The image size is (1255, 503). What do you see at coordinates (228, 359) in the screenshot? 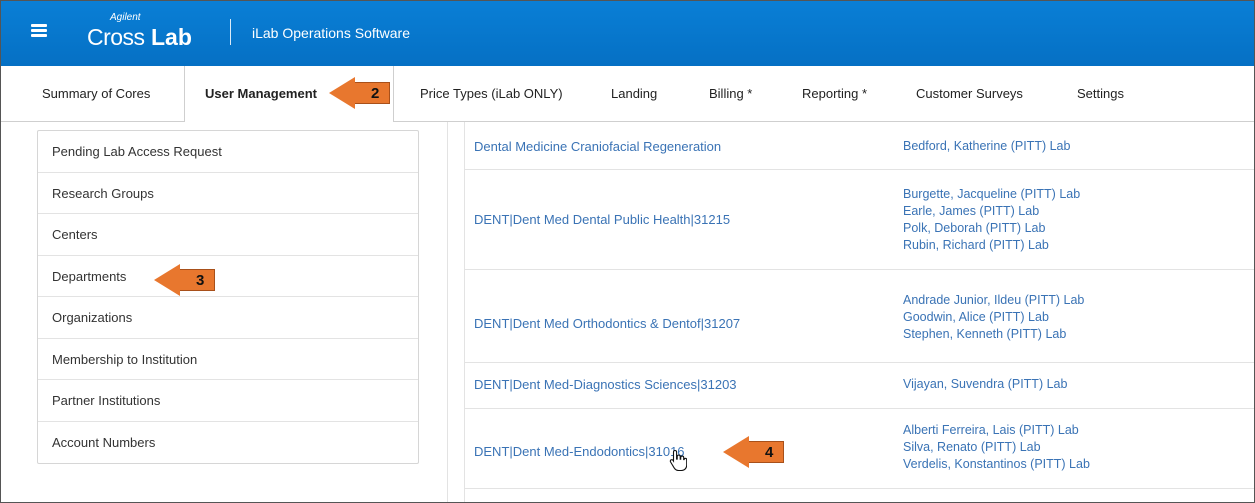
I see `menu-item-membership-to-institution: Membership to Institution` at bounding box center [228, 359].